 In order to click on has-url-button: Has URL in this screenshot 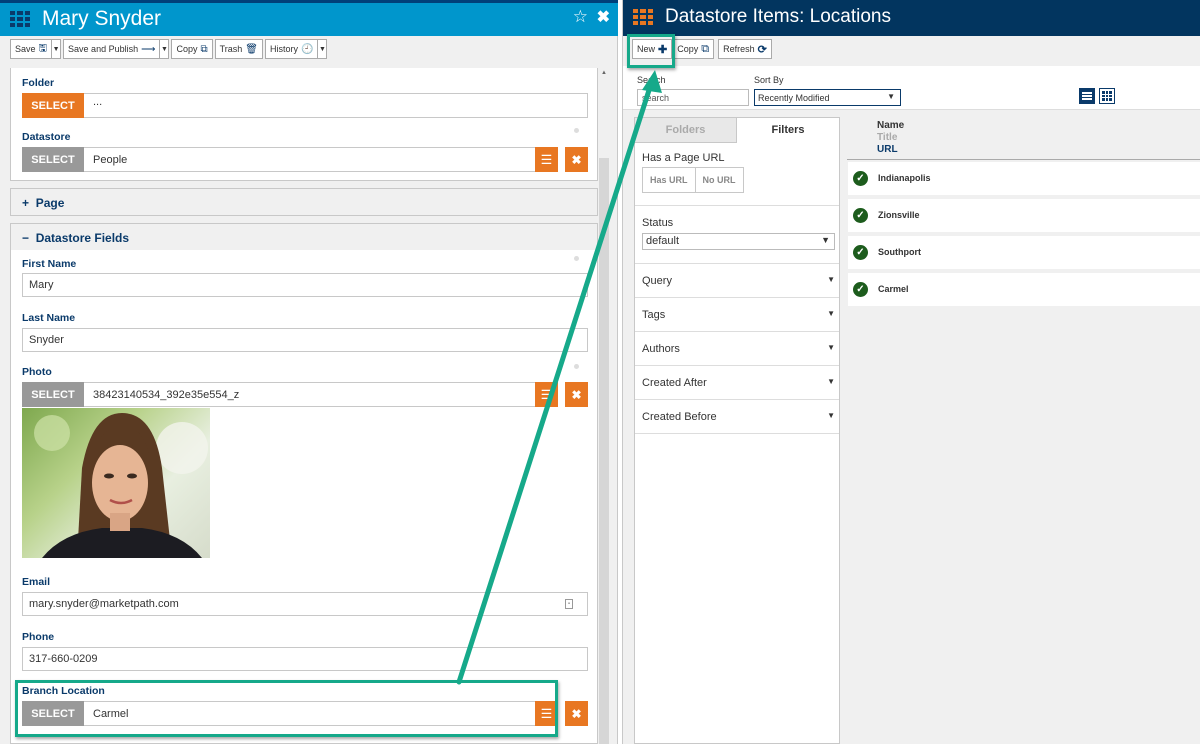, I will do `click(669, 180)`.